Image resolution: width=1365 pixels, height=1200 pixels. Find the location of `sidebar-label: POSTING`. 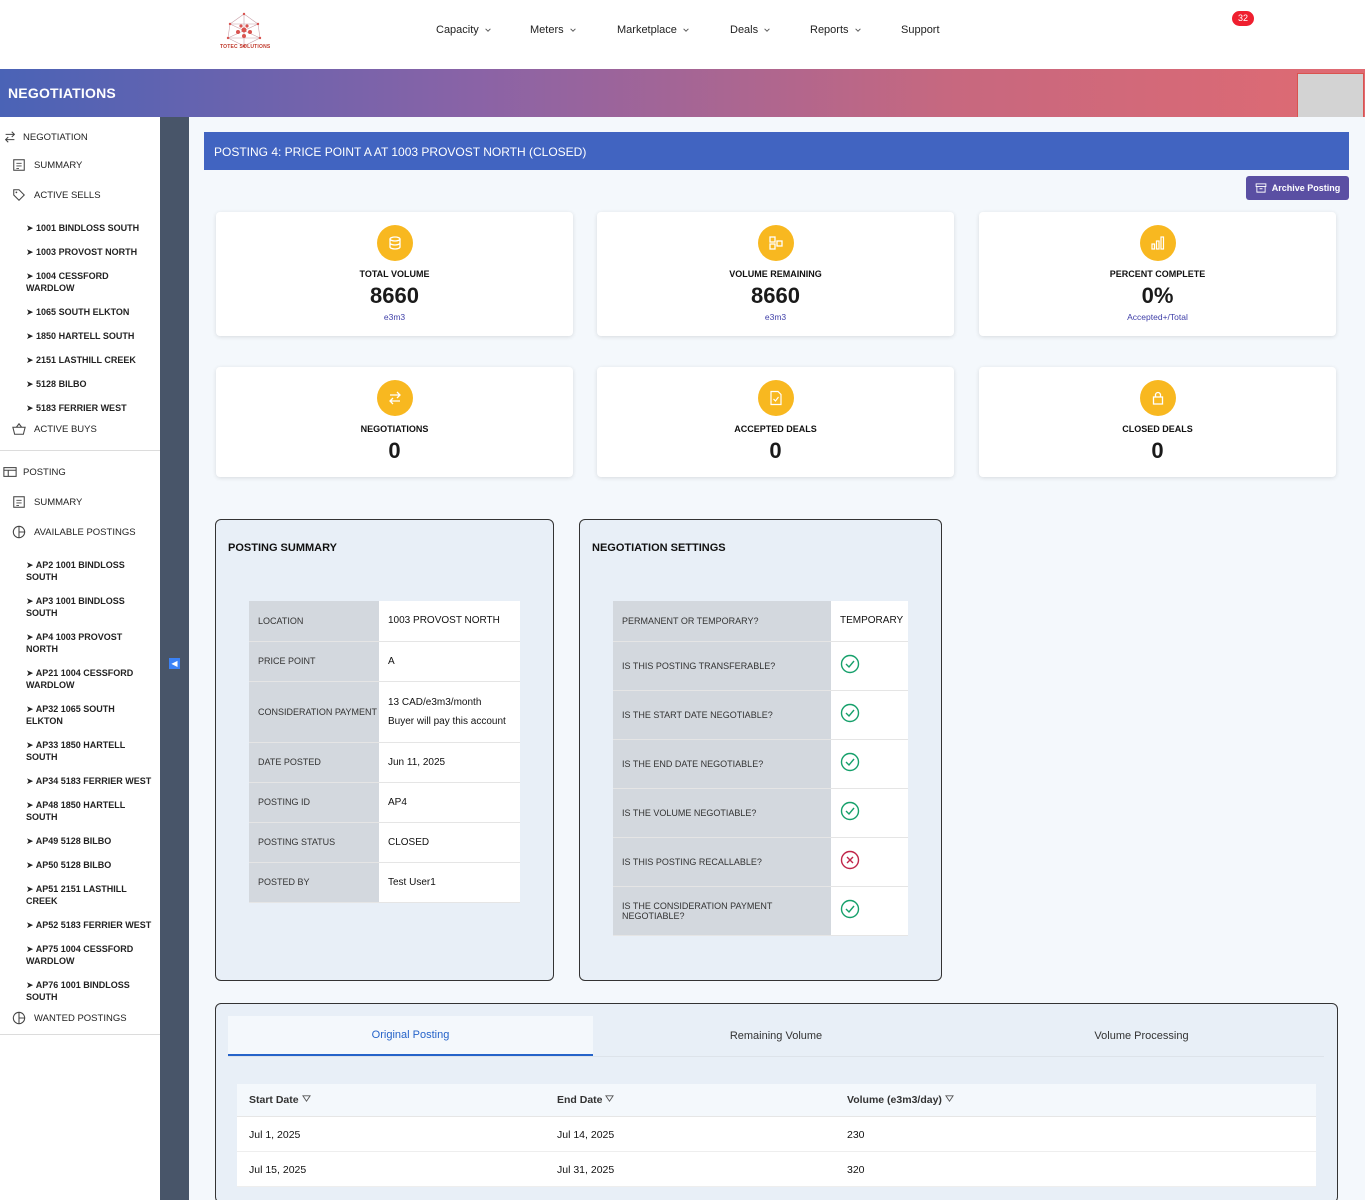

sidebar-label: POSTING is located at coordinates (44, 472).